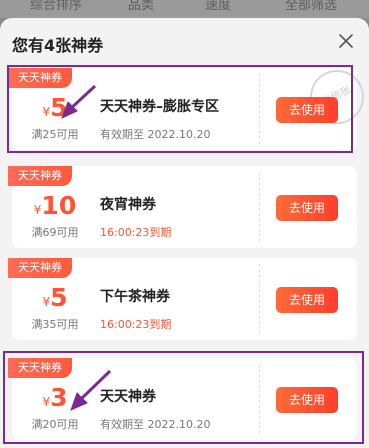  Describe the element at coordinates (86, 247) in the screenshot. I see `annotation-arrows` at that location.